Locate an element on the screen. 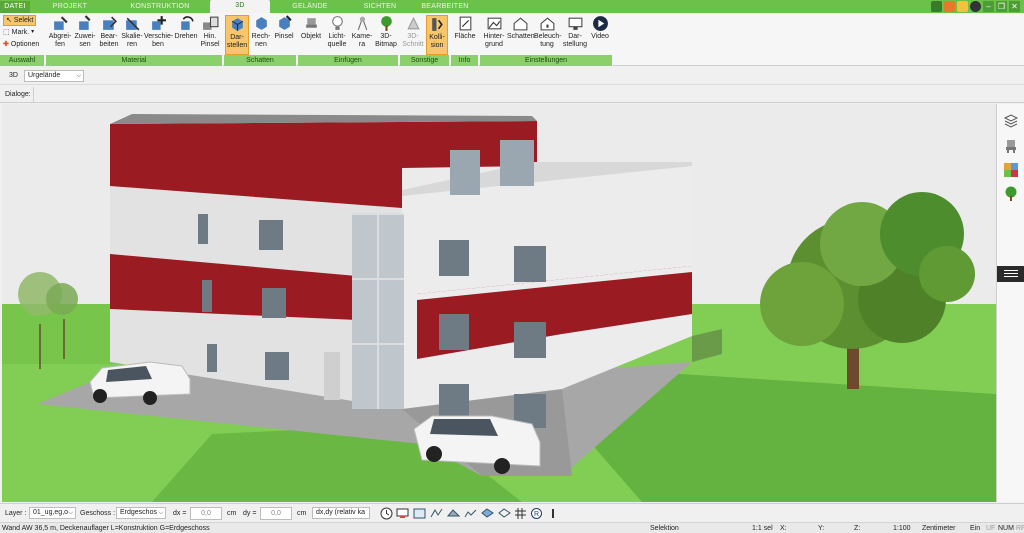 The width and height of the screenshot is (1024, 533). clock-icon is located at coordinates (386, 513).